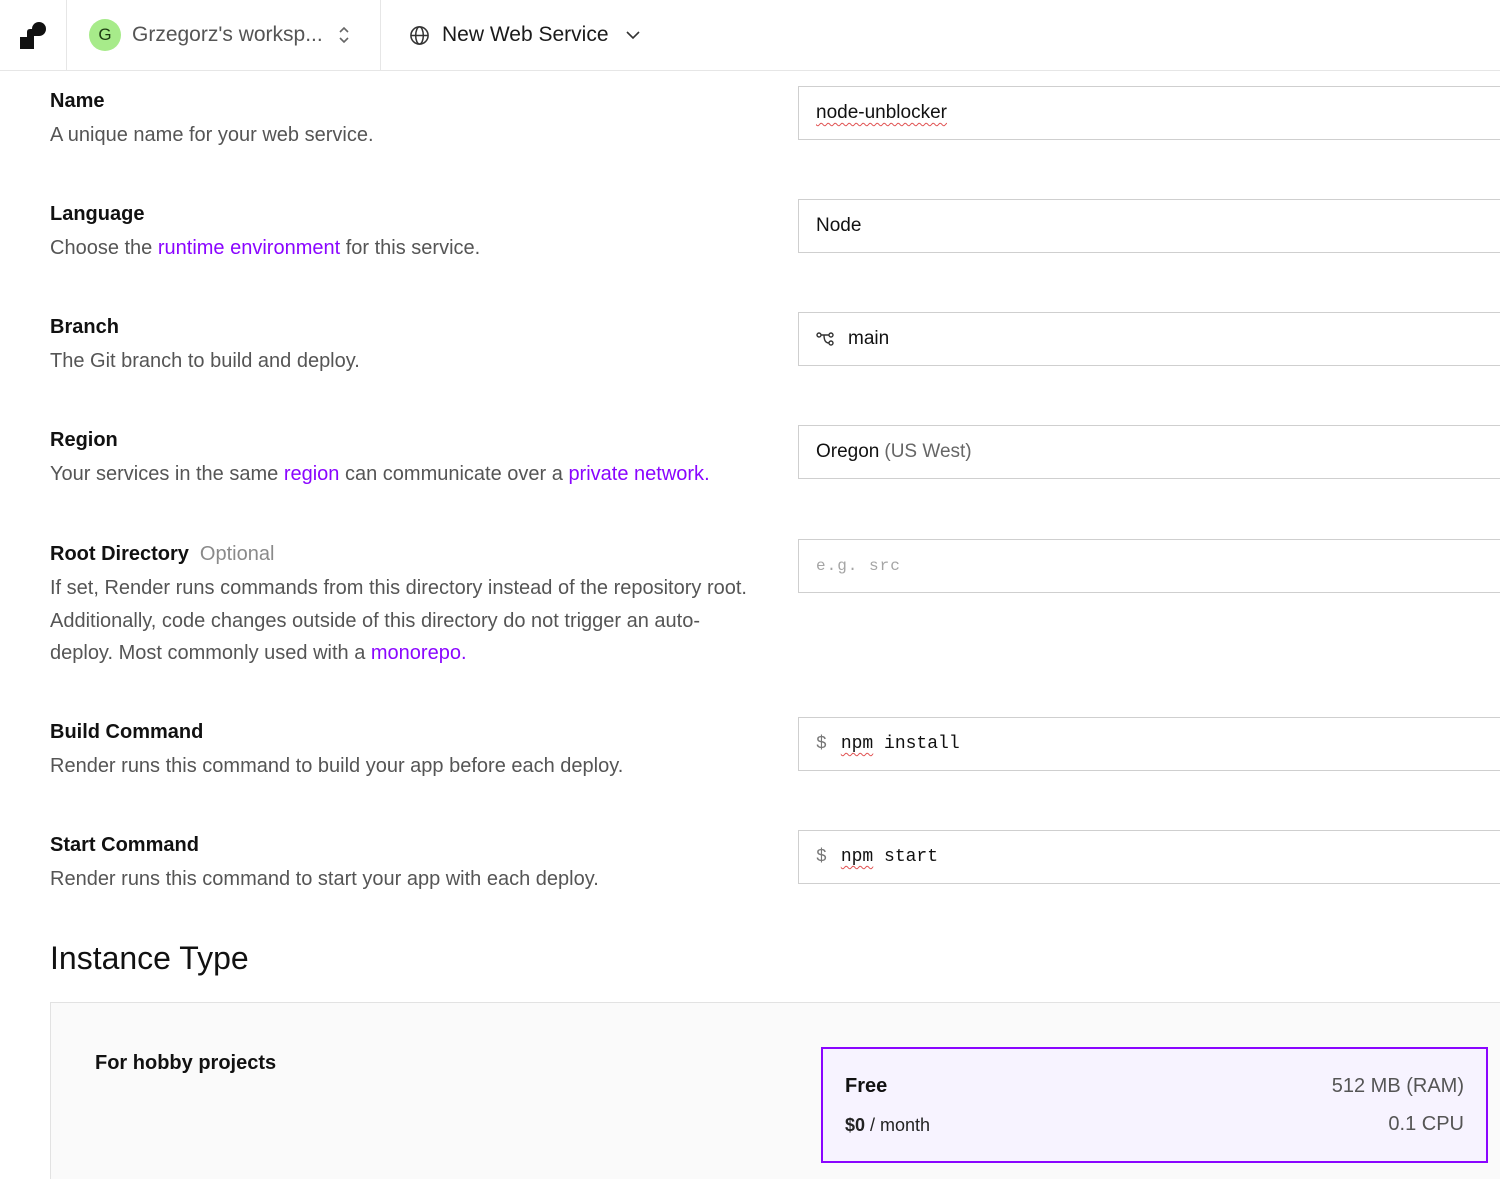  What do you see at coordinates (821, 857) in the screenshot?
I see `start-prompt: $` at bounding box center [821, 857].